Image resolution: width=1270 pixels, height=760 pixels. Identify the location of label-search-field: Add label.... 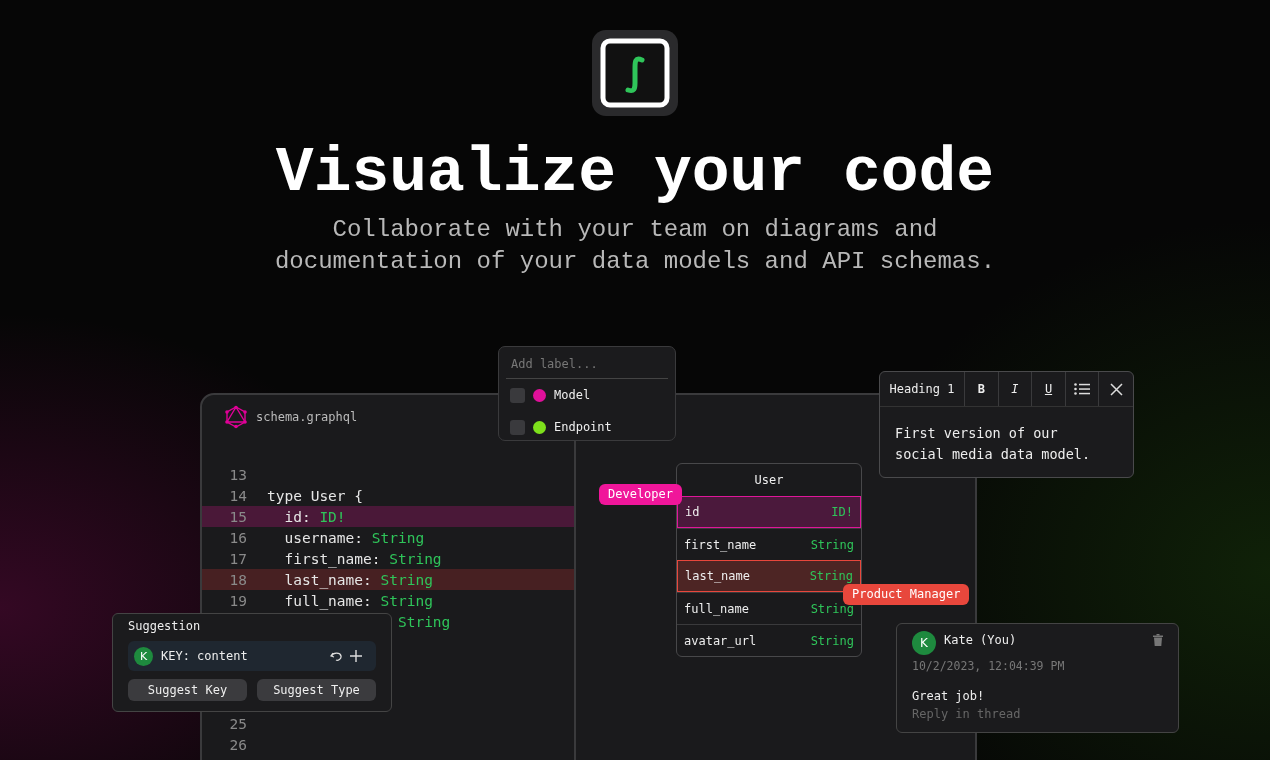
(587, 365).